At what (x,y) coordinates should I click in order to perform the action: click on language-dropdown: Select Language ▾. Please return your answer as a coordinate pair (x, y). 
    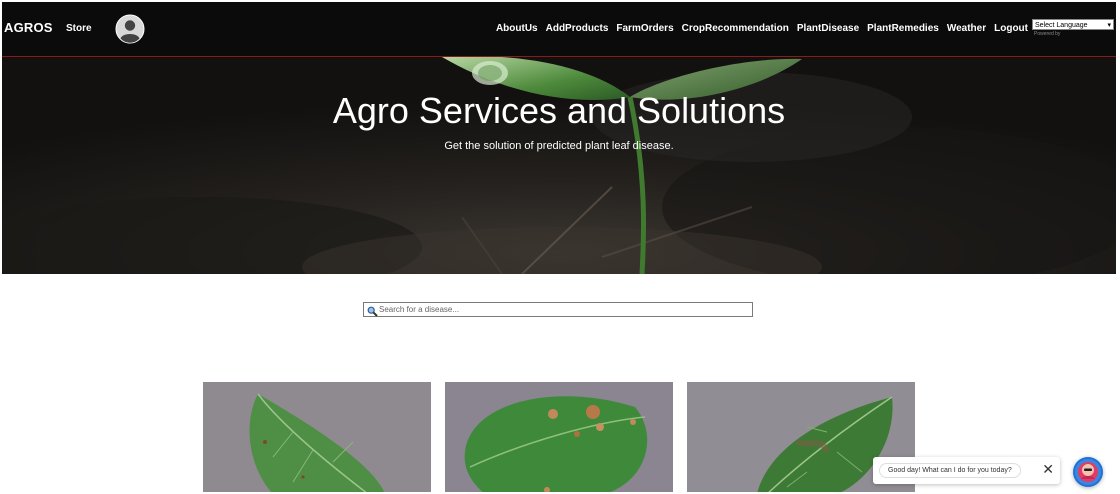
    Looking at the image, I should click on (1073, 24).